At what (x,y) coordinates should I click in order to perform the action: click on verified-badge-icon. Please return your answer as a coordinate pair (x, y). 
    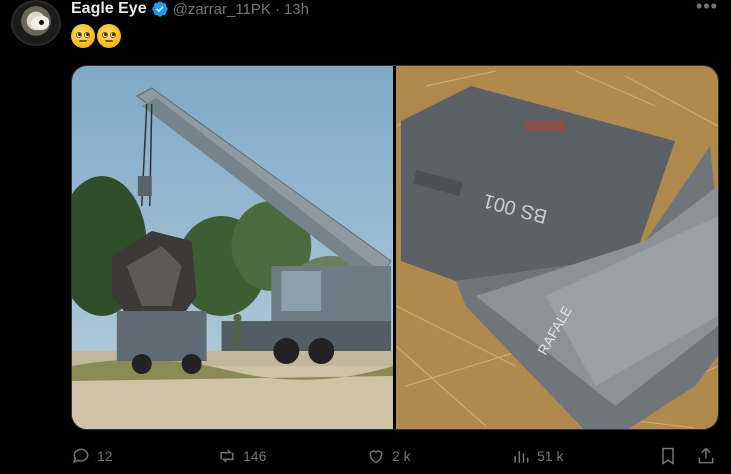
    Looking at the image, I should click on (159, 9).